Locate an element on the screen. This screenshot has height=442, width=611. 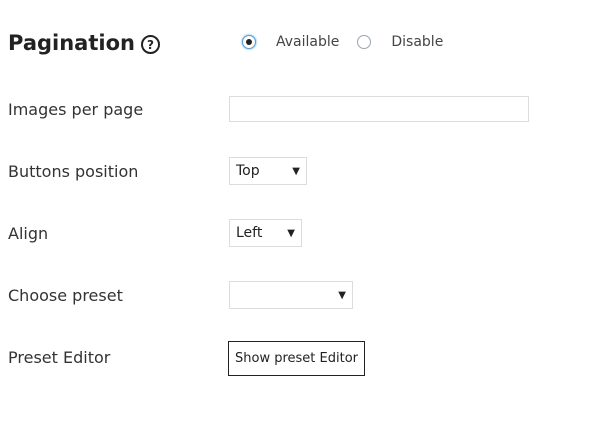
align-label: Align is located at coordinates (28, 233).